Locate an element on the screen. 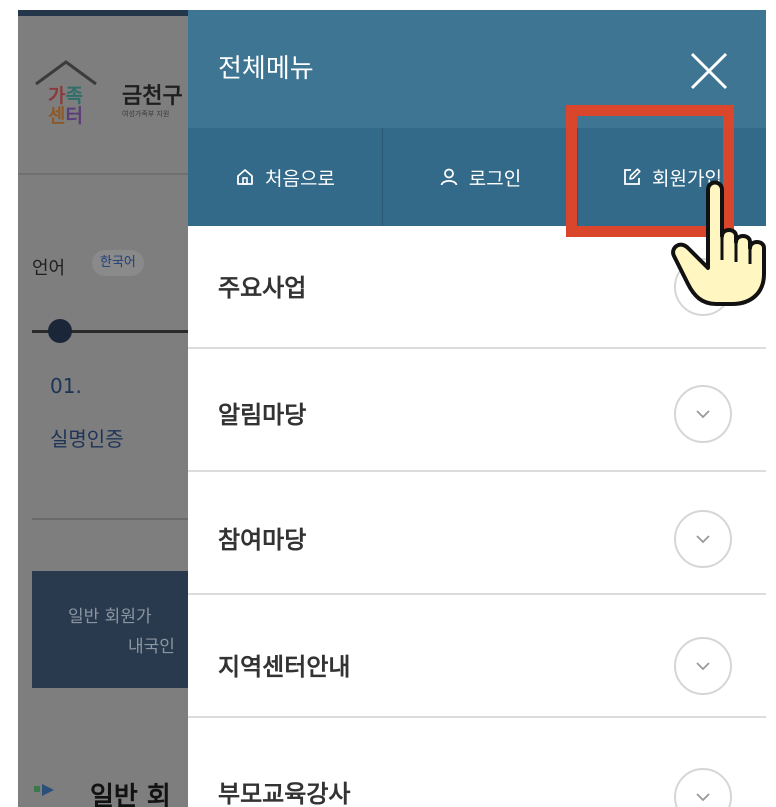  menu-item-label: 주요사업 is located at coordinates (262, 288).